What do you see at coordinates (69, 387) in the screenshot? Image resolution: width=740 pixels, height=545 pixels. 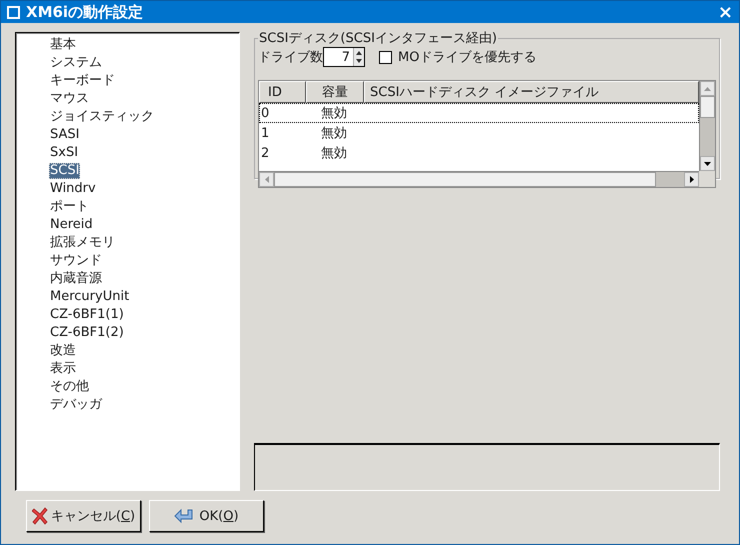 I see `category-item: その他` at bounding box center [69, 387].